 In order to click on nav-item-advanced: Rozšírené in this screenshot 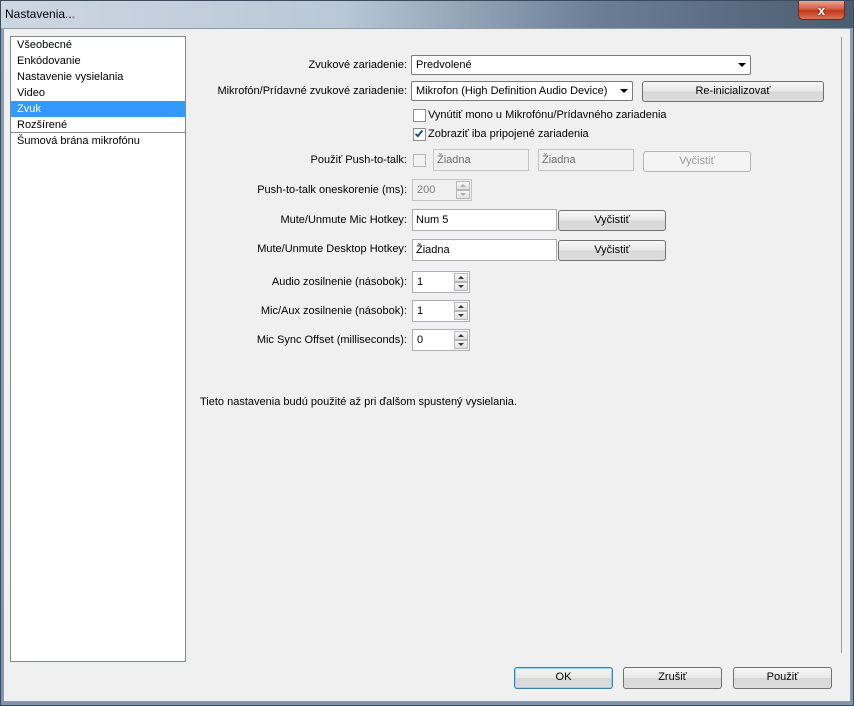, I will do `click(98, 125)`.